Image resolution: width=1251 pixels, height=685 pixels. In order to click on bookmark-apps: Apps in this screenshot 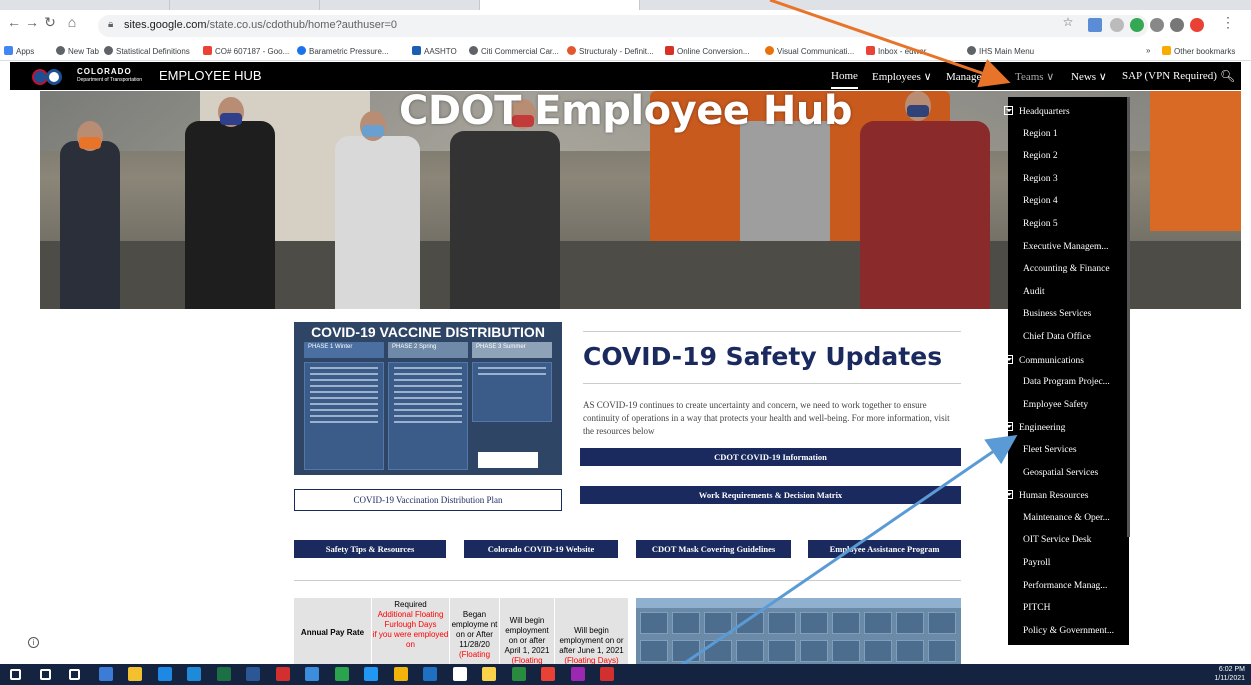, I will do `click(19, 51)`.